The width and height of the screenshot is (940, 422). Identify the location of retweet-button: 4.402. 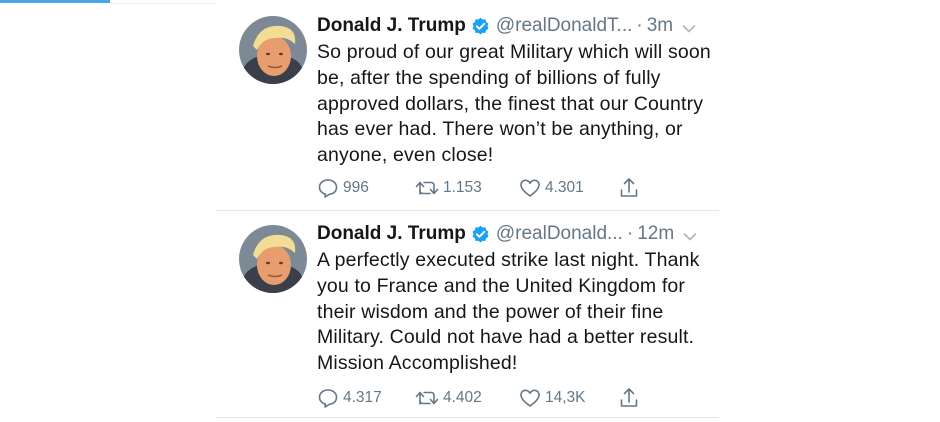
(448, 398).